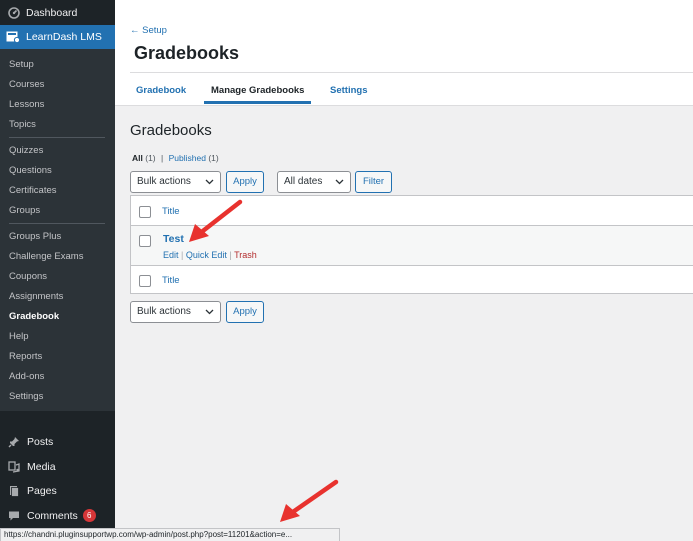  I want to click on submenu-item: Certificates, so click(57, 191).